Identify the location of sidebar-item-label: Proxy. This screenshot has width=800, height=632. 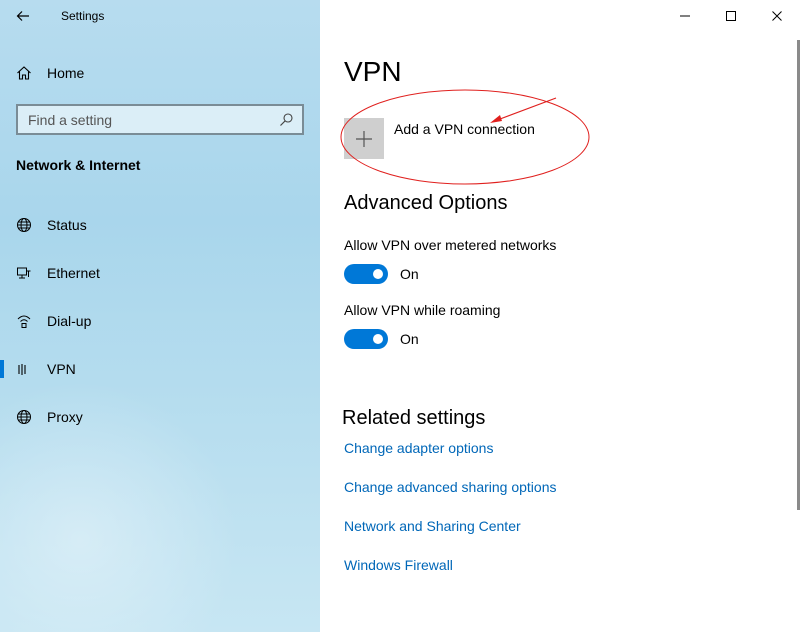
(65, 417).